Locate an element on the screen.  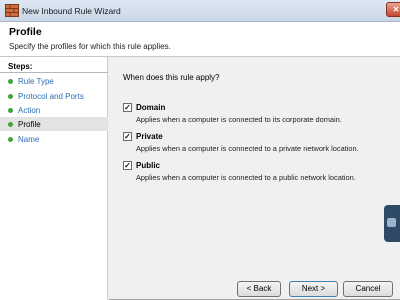
close-button: ✕ is located at coordinates (393, 9).